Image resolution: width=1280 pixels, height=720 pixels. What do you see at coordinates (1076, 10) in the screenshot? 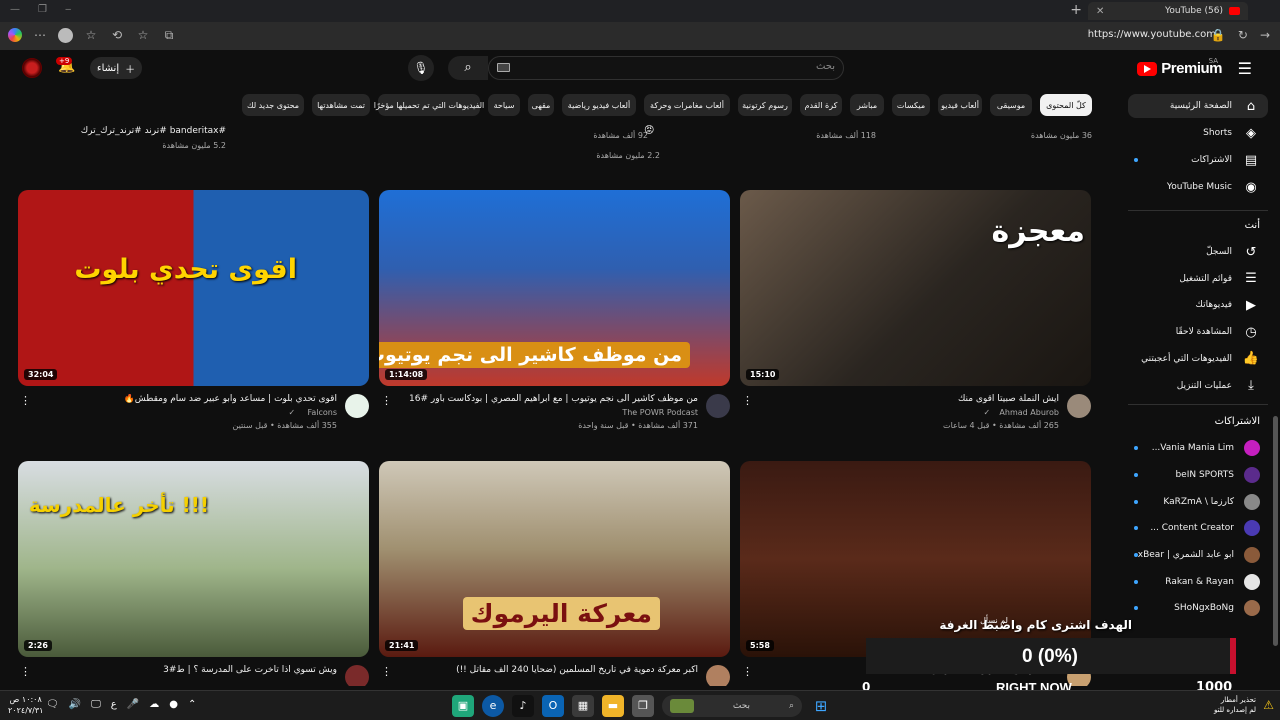
I see `new-tab-button: +` at bounding box center [1076, 10].